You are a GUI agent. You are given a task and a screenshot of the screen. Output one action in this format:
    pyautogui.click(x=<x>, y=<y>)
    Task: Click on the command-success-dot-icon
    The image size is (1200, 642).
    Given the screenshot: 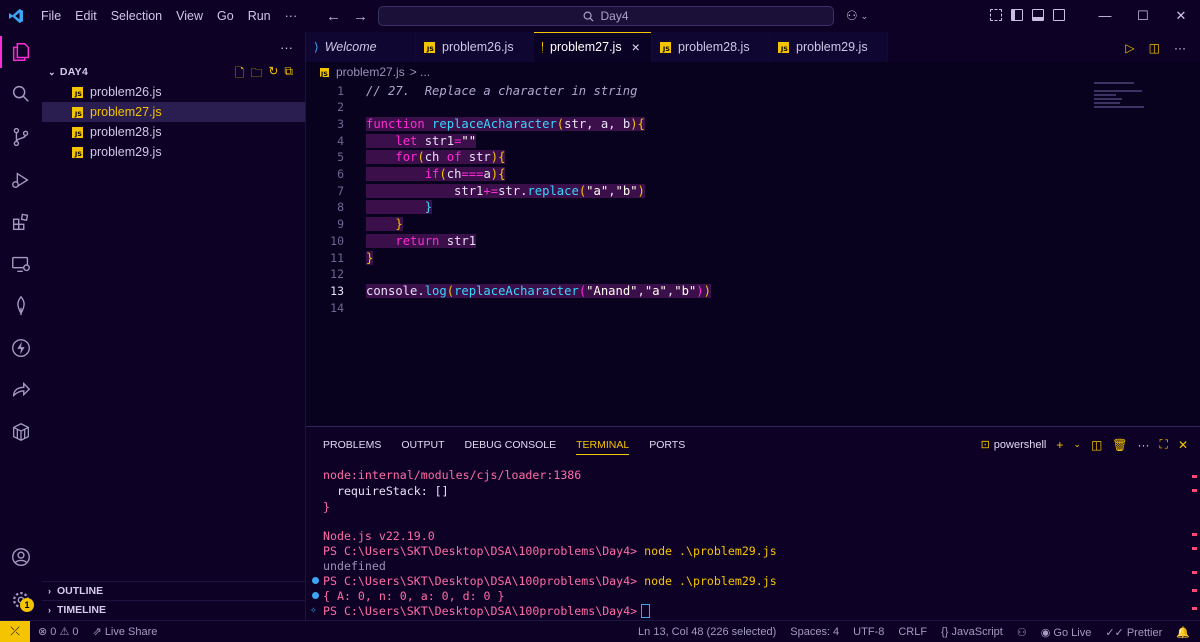 What is the action you would take?
    pyautogui.click(x=315, y=580)
    